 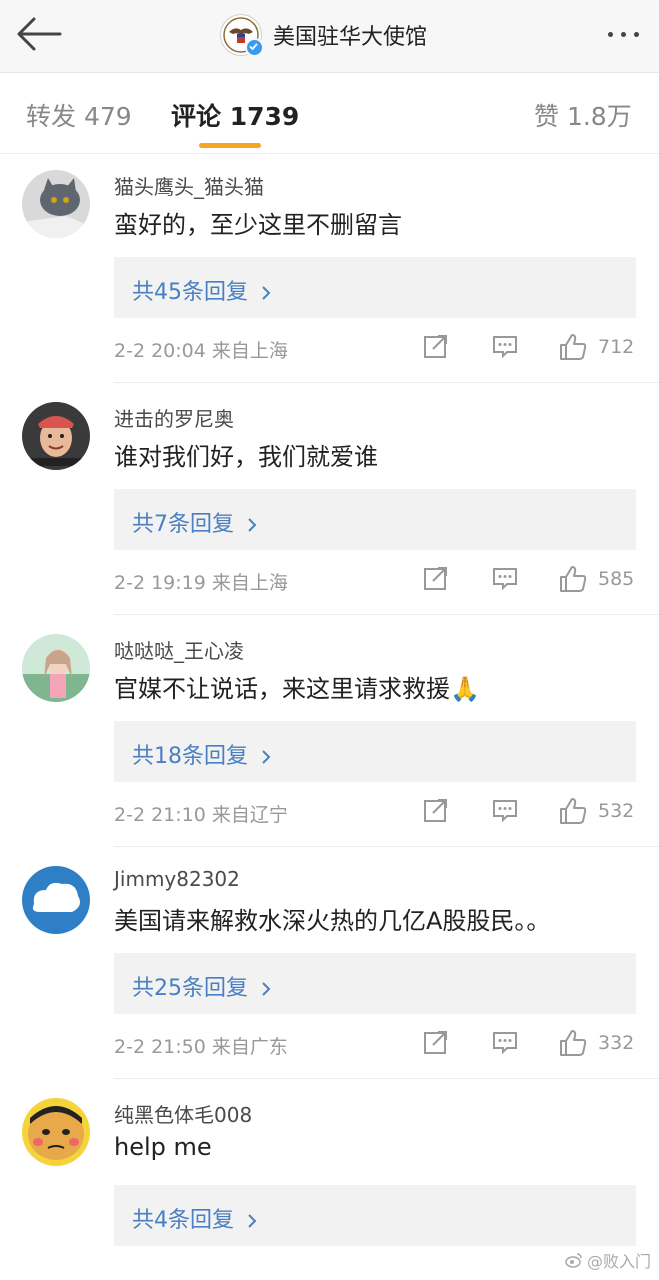 I want to click on reply-expander: 共7条回复, so click(x=375, y=519).